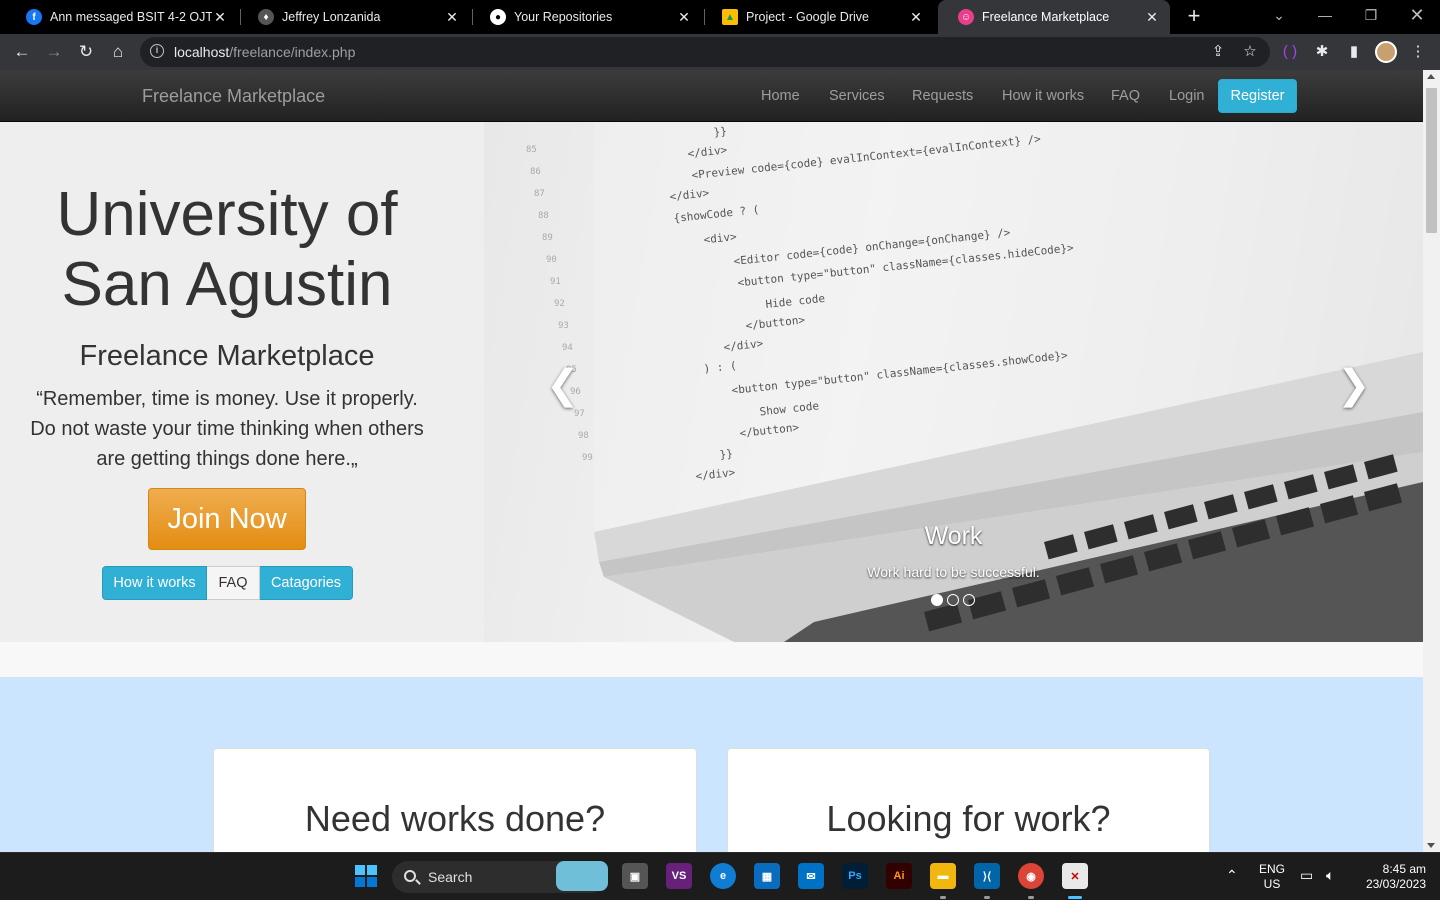 This screenshot has width=1440, height=900. I want to click on network-icon: ▭, so click(1306, 875).